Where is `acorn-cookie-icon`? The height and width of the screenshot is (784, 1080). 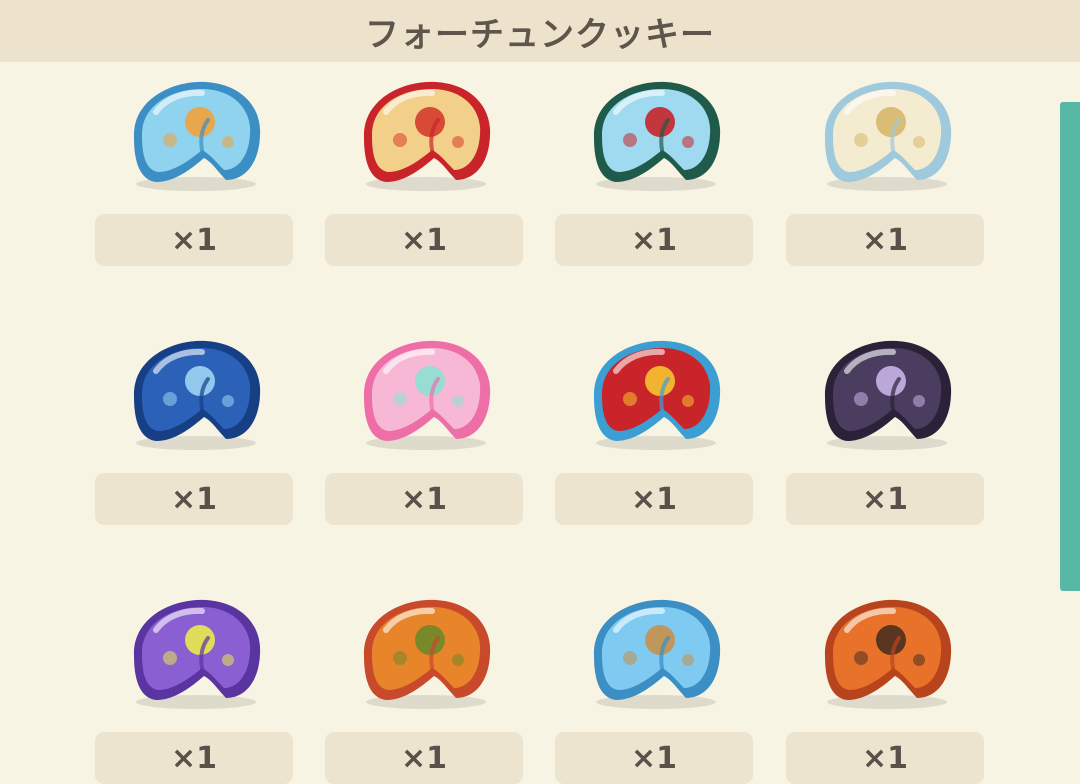
acorn-cookie-icon is located at coordinates (426, 653).